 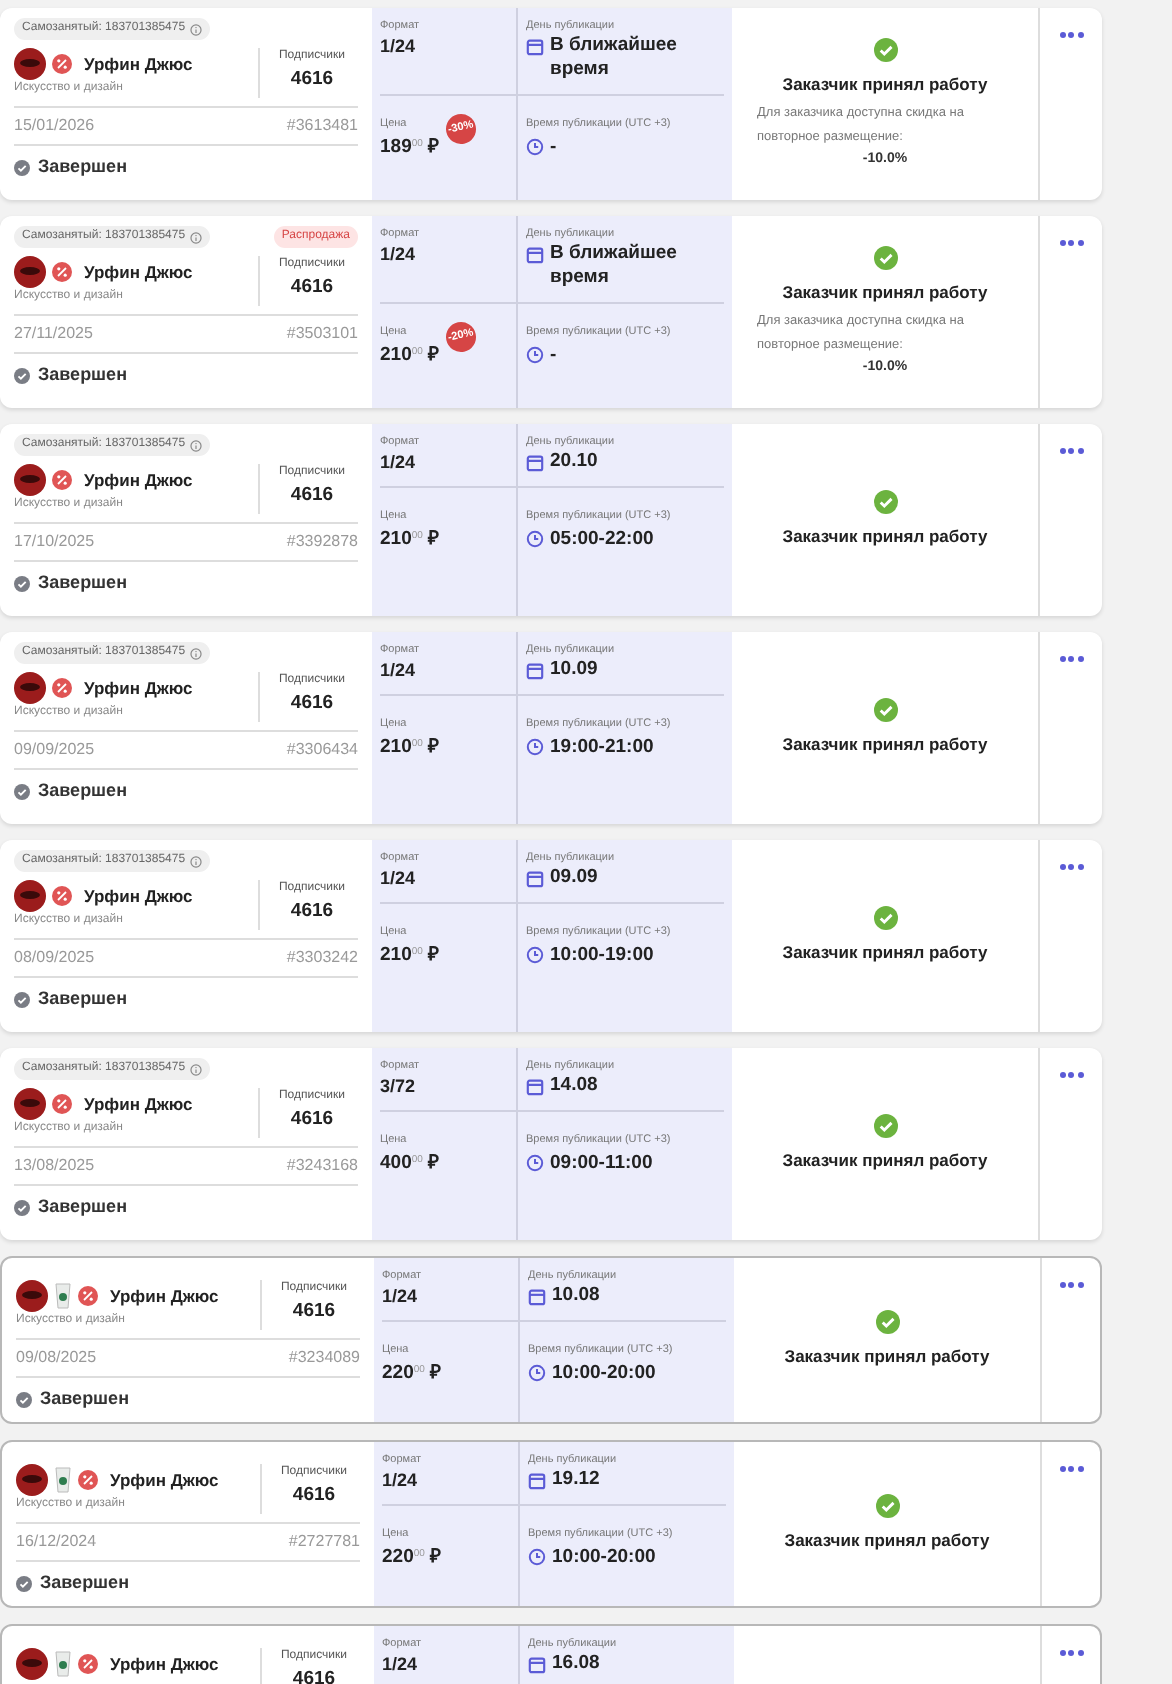 What do you see at coordinates (410, 355) in the screenshot?
I see `price: 210$^{00}$ ₽` at bounding box center [410, 355].